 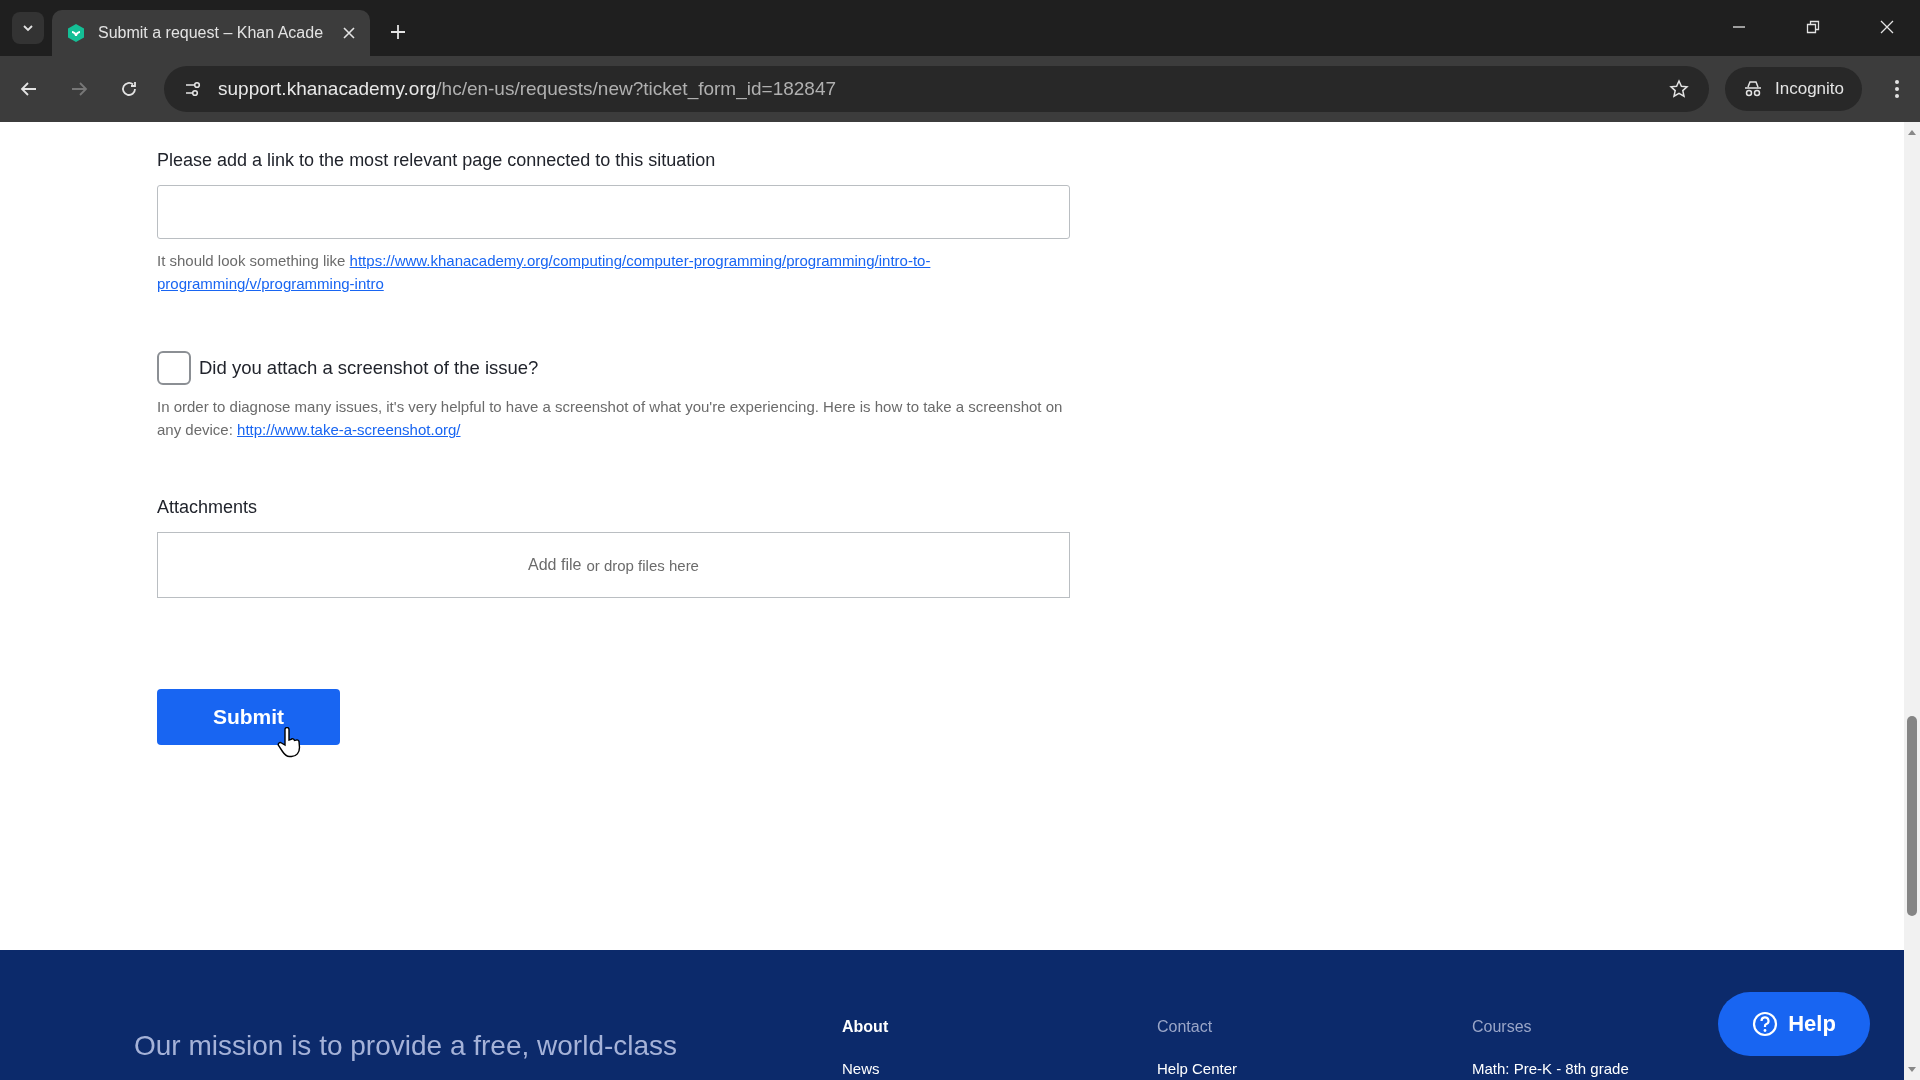 I want to click on add-file-link: Add file, so click(x=555, y=565).